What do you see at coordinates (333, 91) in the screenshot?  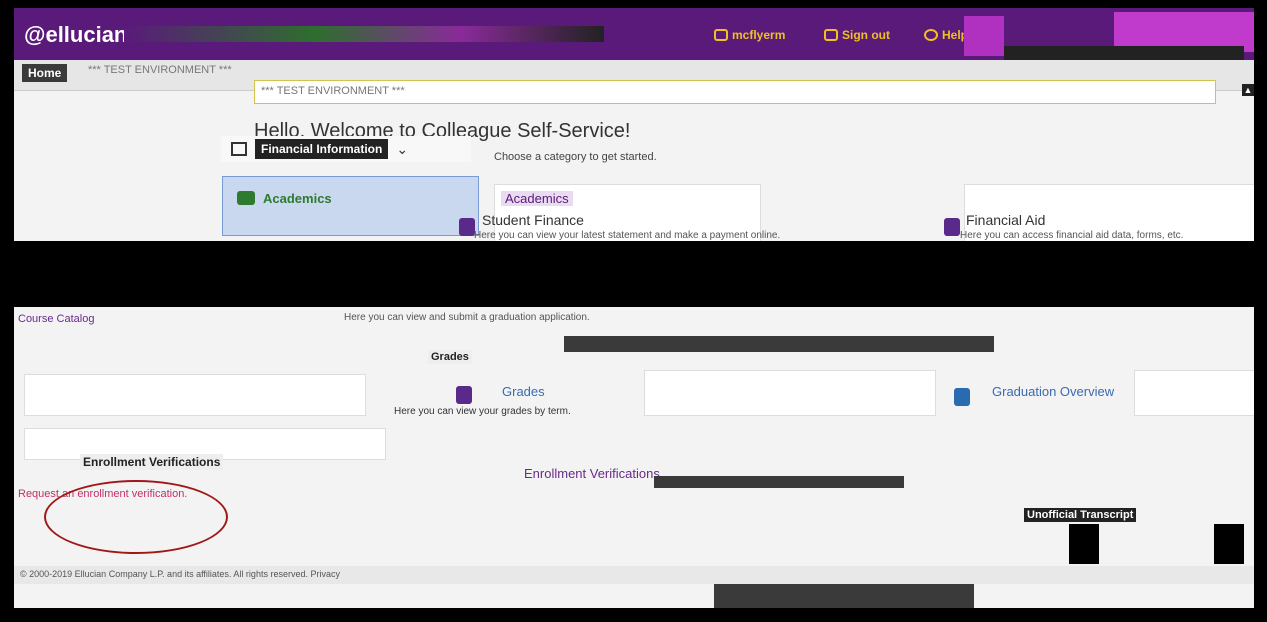 I see `env-banner-text: *** TEST ENVIRONMENT ***` at bounding box center [333, 91].